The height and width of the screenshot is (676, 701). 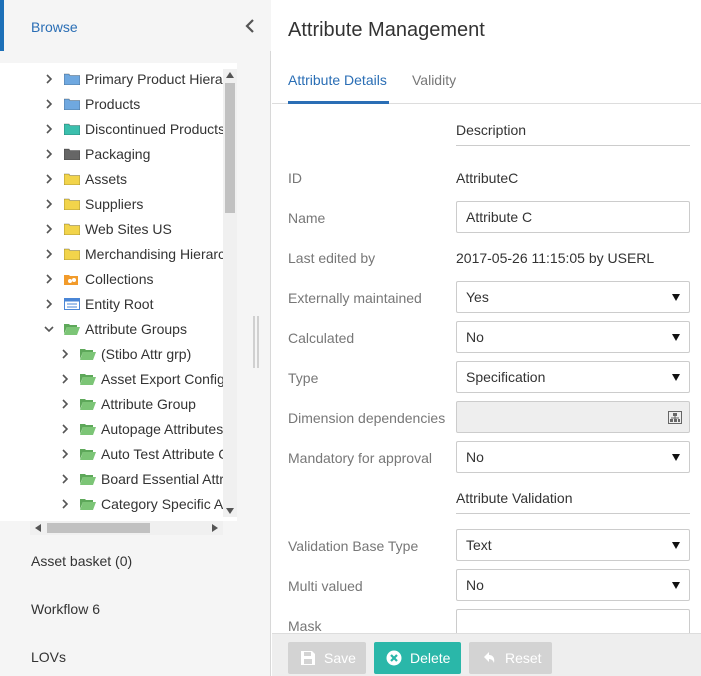 I want to click on tree-node: Assets, so click(x=85, y=179).